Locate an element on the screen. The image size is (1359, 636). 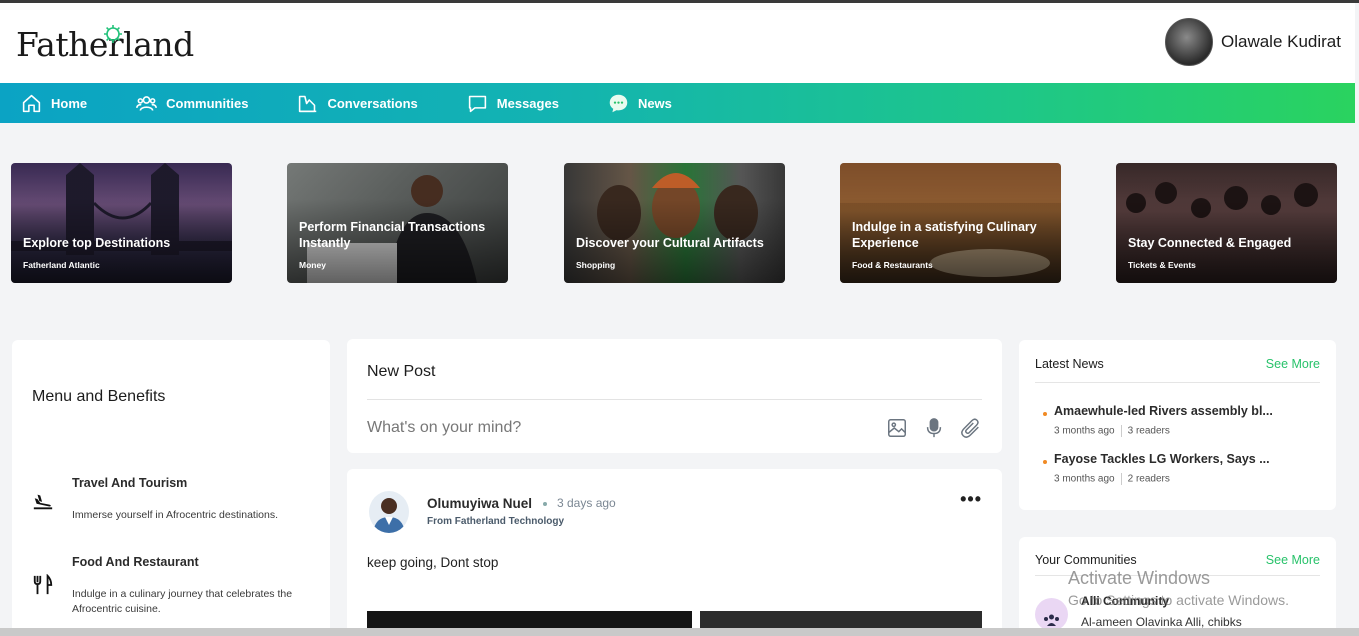
panel-title: Latest News is located at coordinates (1069, 364).